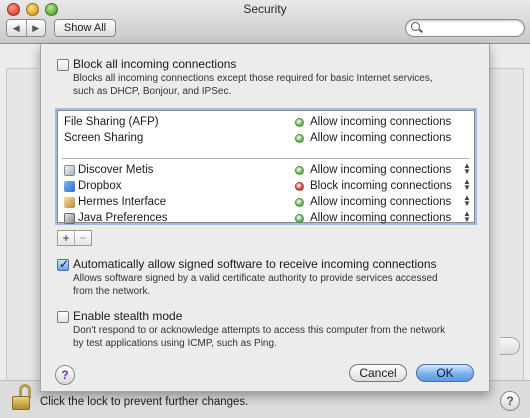 The width and height of the screenshot is (530, 418). Describe the element at coordinates (65, 375) in the screenshot. I see `sheet-help-button: ?` at that location.